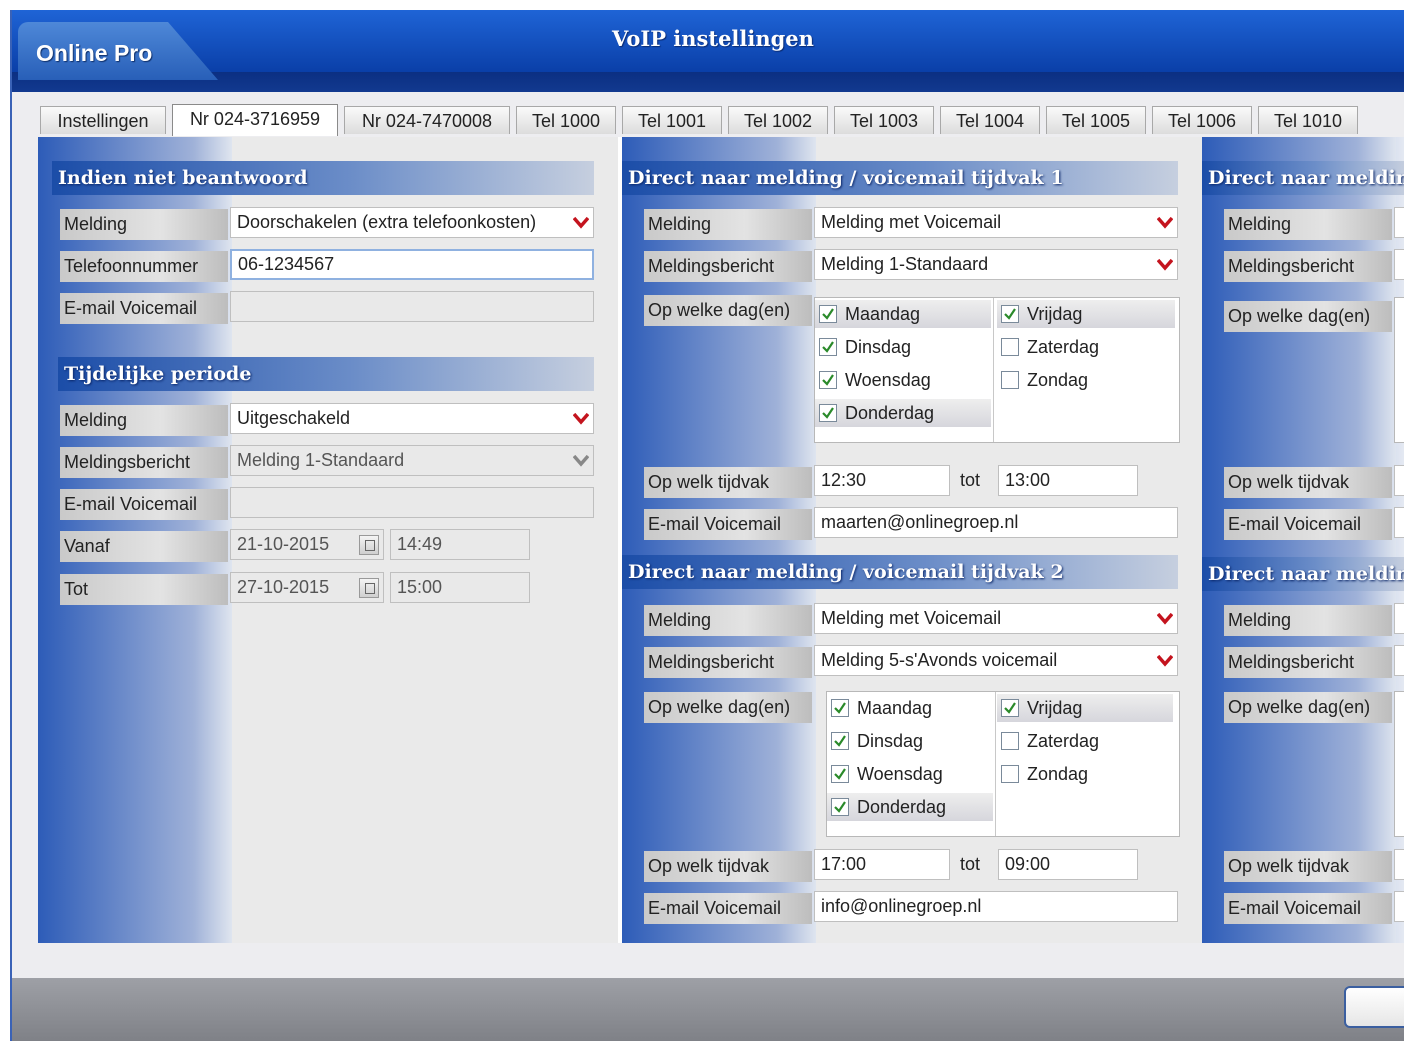  What do you see at coordinates (1399, 618) in the screenshot?
I see `col3b-melding-select` at bounding box center [1399, 618].